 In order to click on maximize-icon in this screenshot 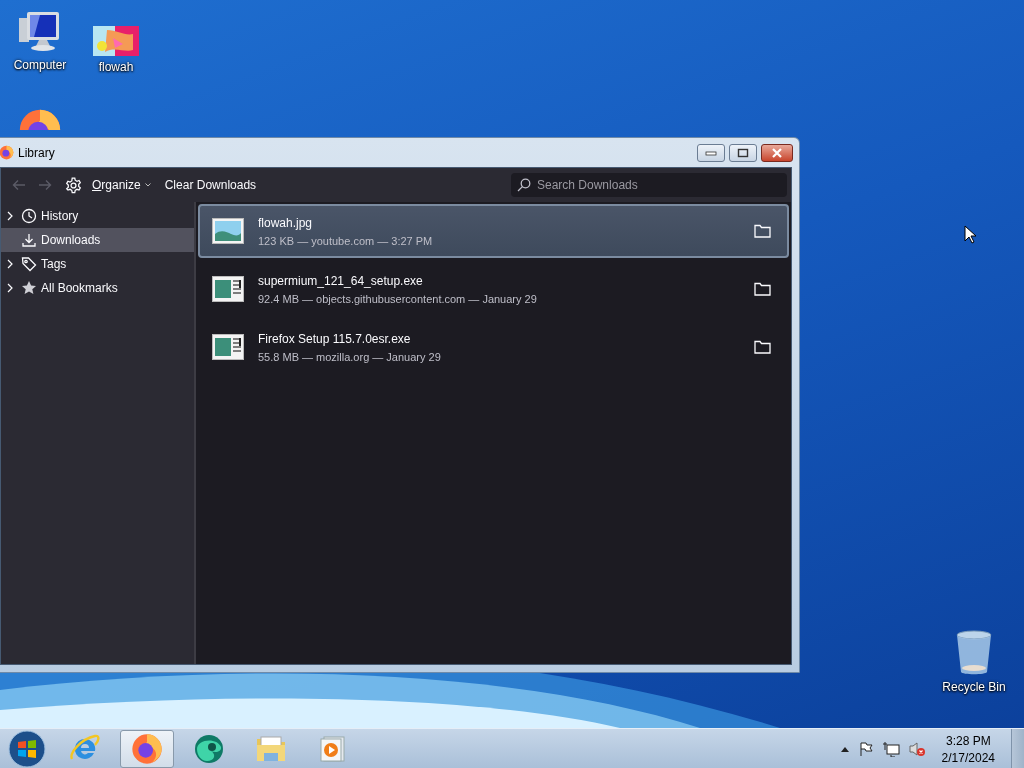, I will do `click(743, 152)`.